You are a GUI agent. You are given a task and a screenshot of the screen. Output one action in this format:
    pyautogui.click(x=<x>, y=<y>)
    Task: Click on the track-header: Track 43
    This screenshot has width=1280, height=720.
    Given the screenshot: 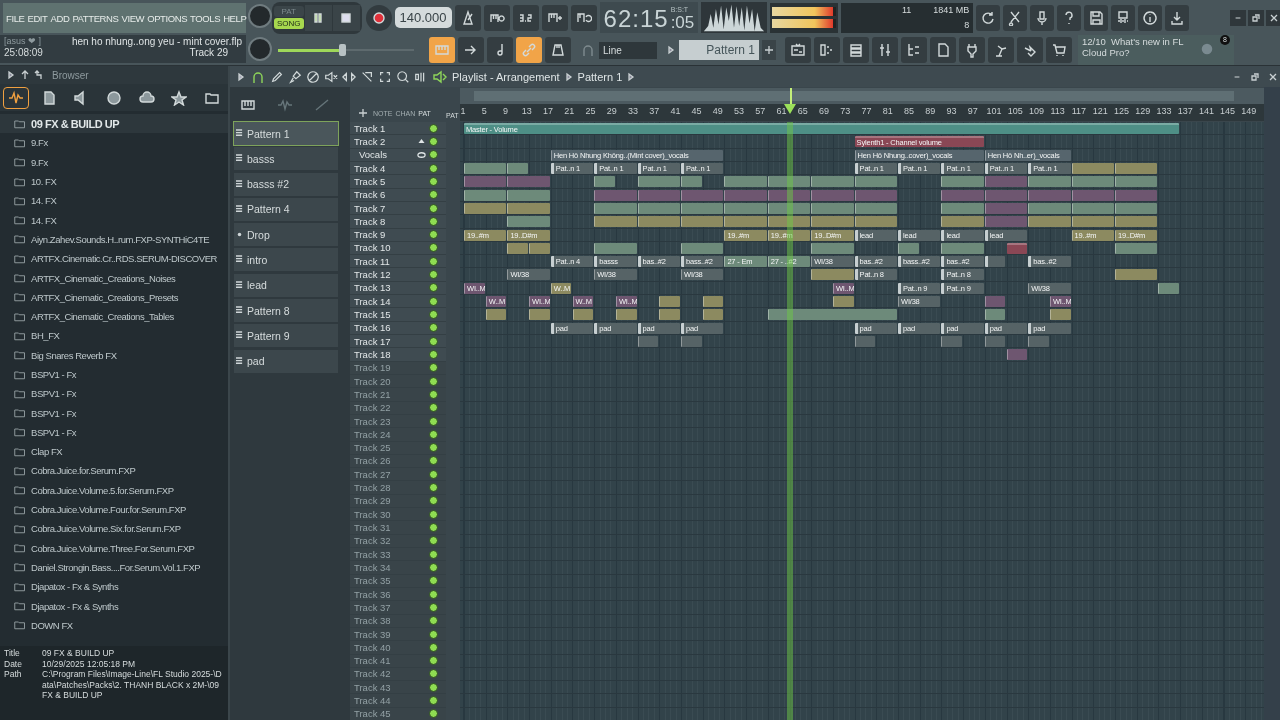 What is the action you would take?
    pyautogui.click(x=398, y=688)
    